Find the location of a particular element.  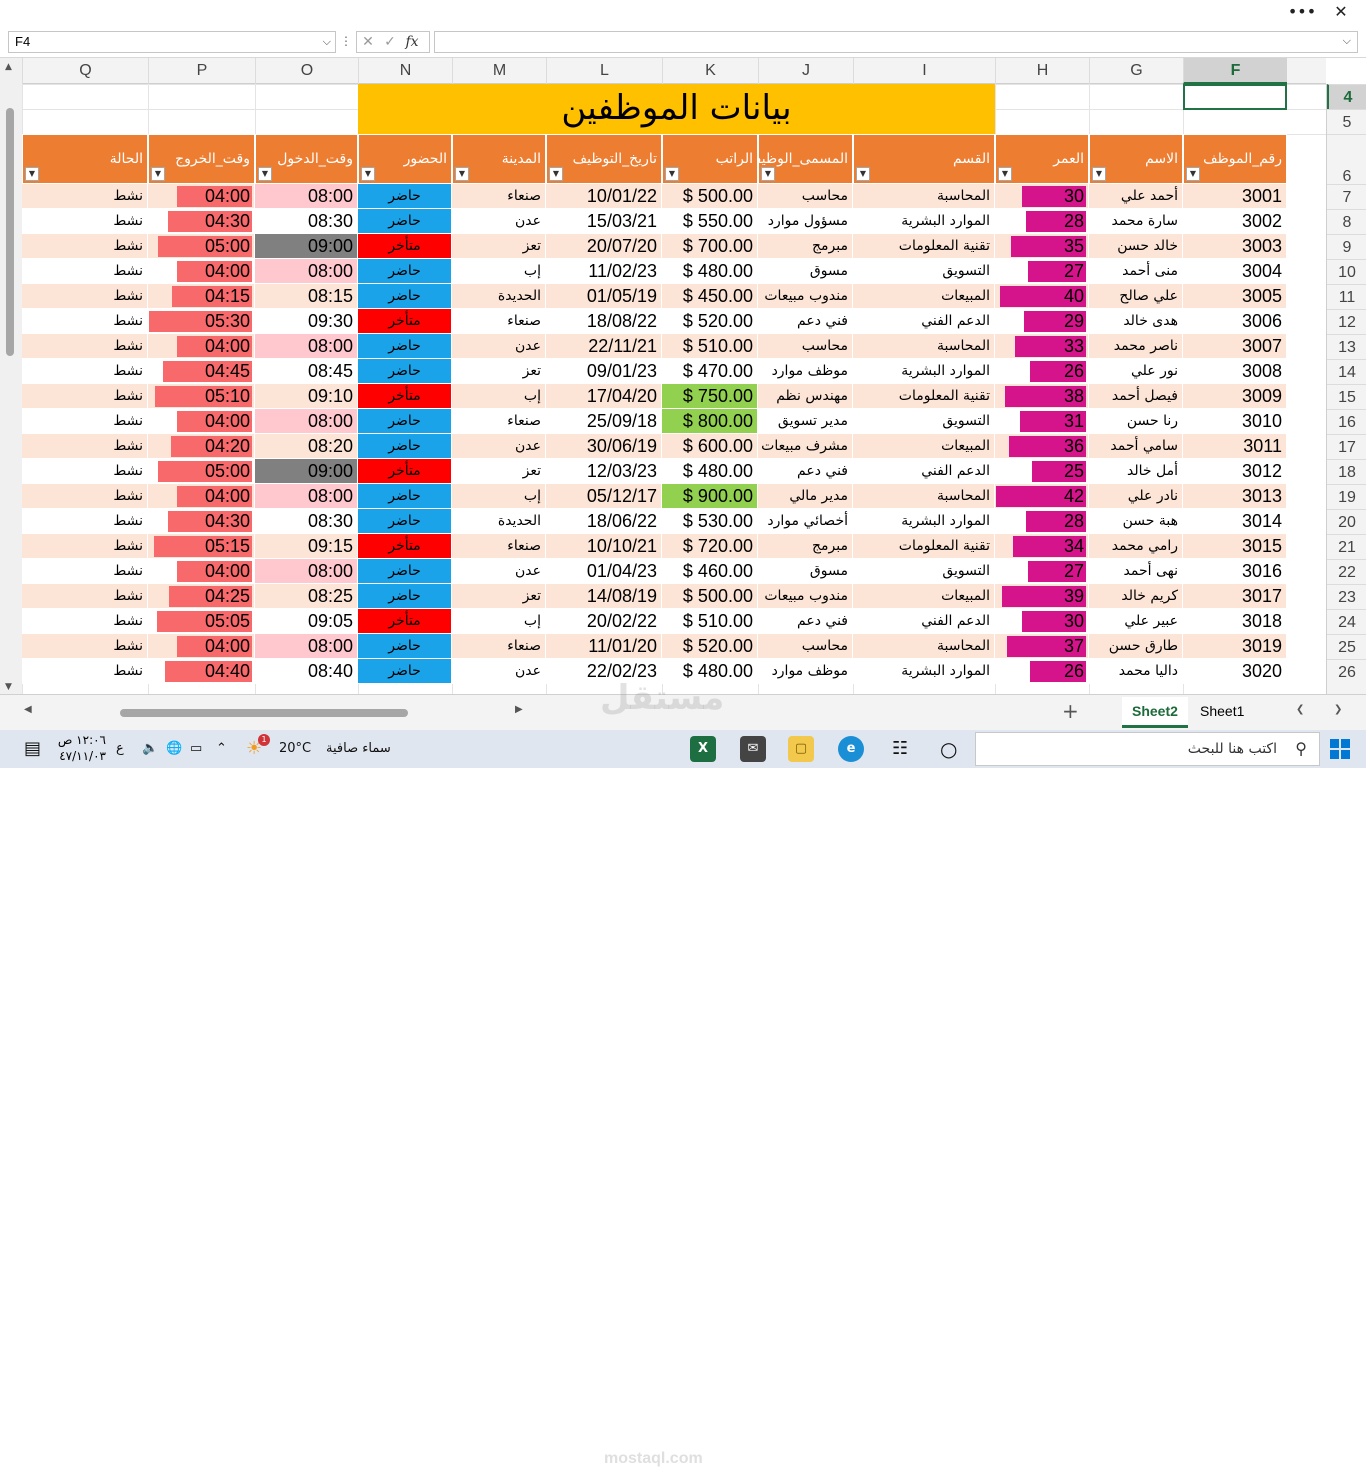

check-out: 05:05 is located at coordinates (201, 621).